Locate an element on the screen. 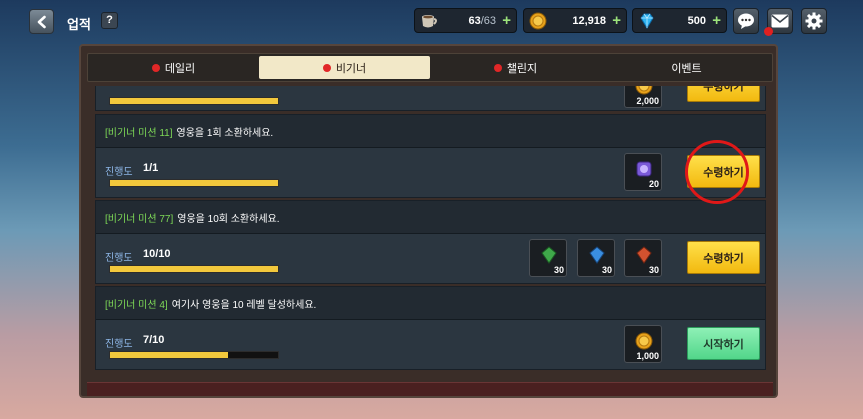  progress-value: 7/10 is located at coordinates (154, 340).